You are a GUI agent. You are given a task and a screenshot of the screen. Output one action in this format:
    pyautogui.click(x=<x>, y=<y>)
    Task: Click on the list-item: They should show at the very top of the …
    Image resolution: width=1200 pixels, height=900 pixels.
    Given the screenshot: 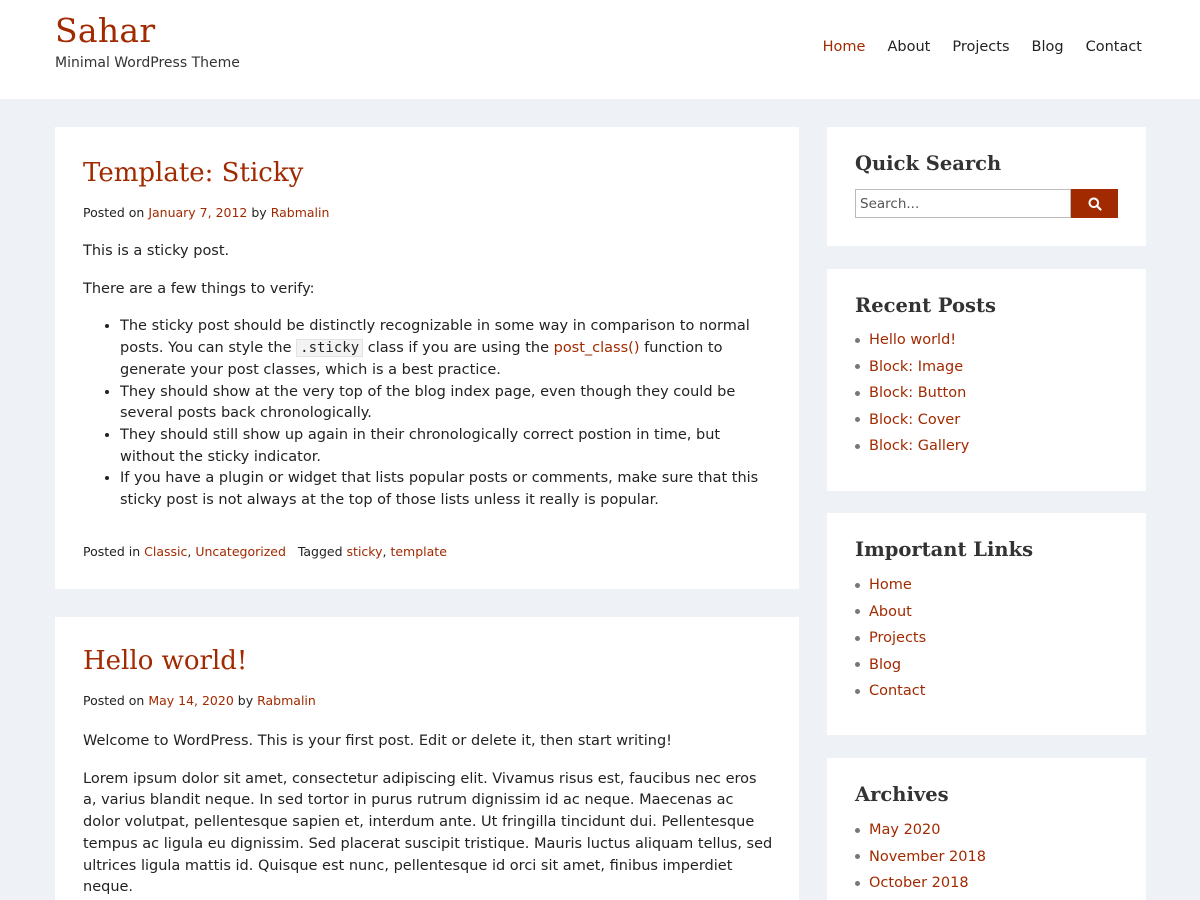 What is the action you would take?
    pyautogui.click(x=446, y=403)
    